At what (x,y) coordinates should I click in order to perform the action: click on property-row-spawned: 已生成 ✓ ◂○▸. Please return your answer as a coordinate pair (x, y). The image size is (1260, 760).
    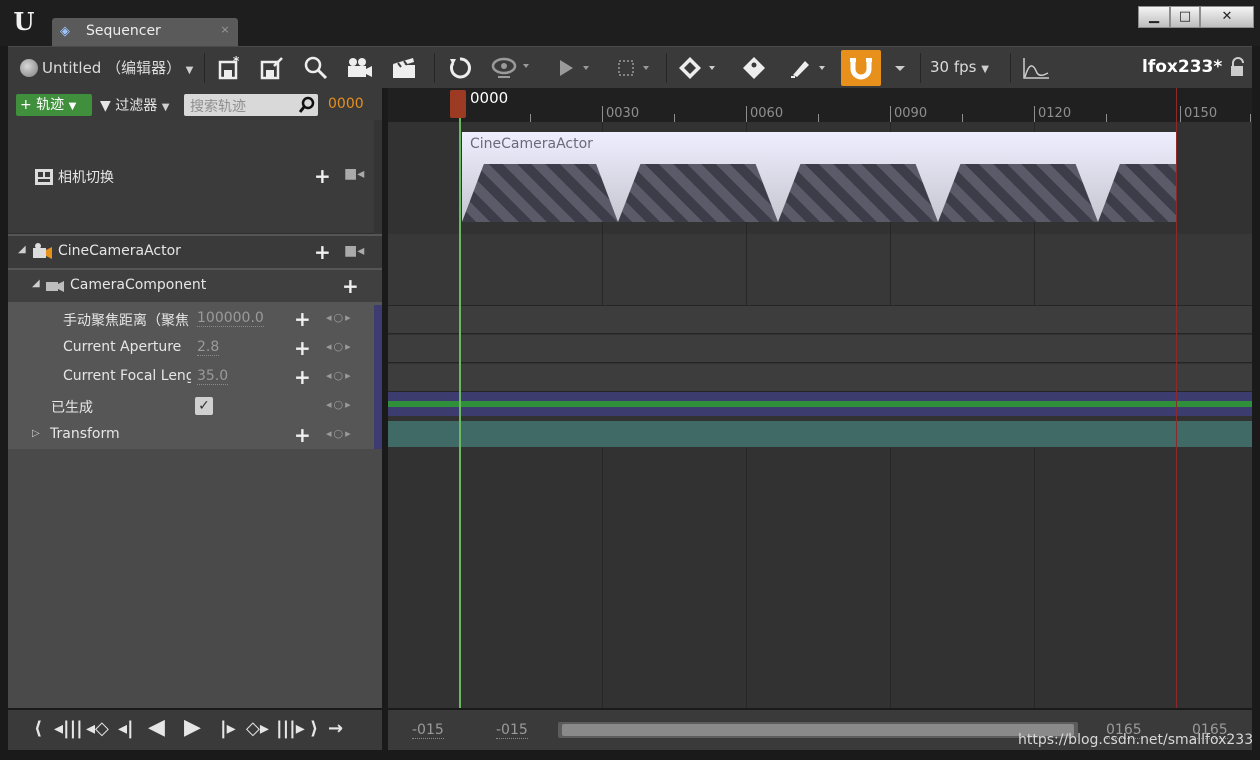
    Looking at the image, I should click on (195, 406).